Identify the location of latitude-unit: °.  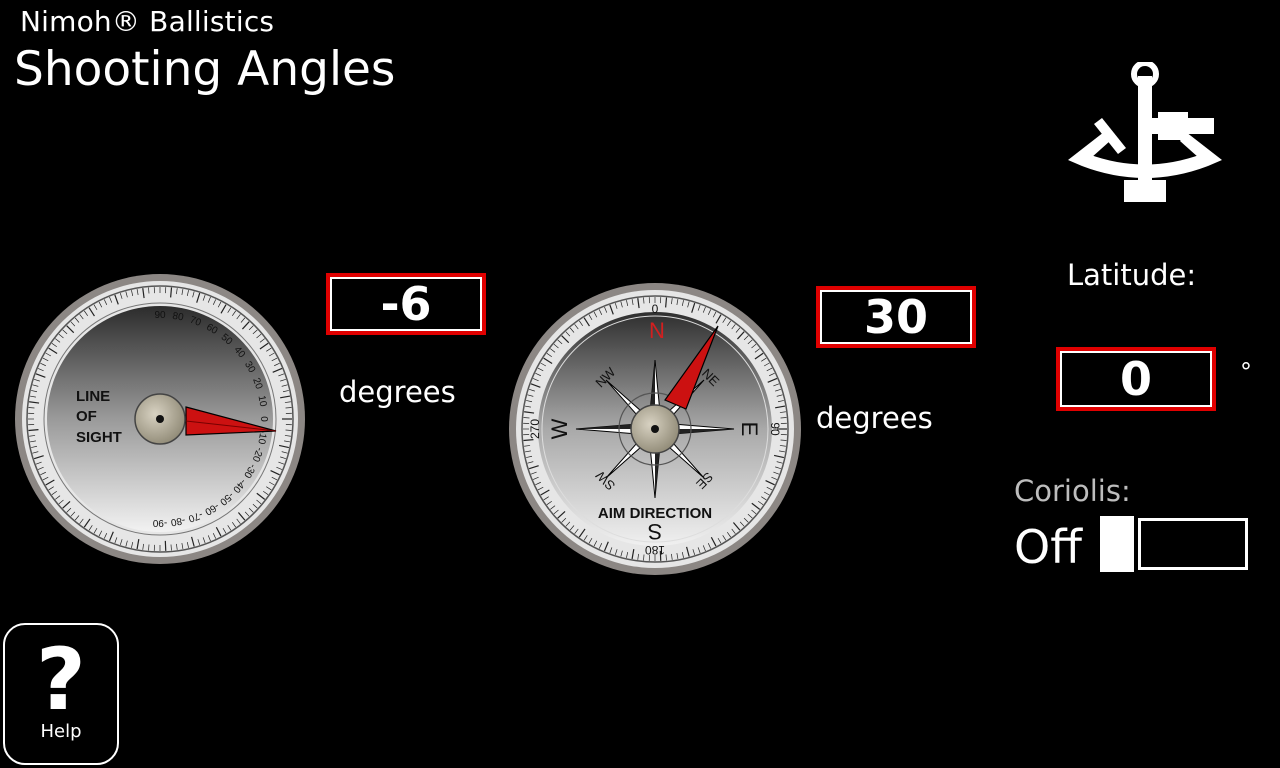
(1246, 372).